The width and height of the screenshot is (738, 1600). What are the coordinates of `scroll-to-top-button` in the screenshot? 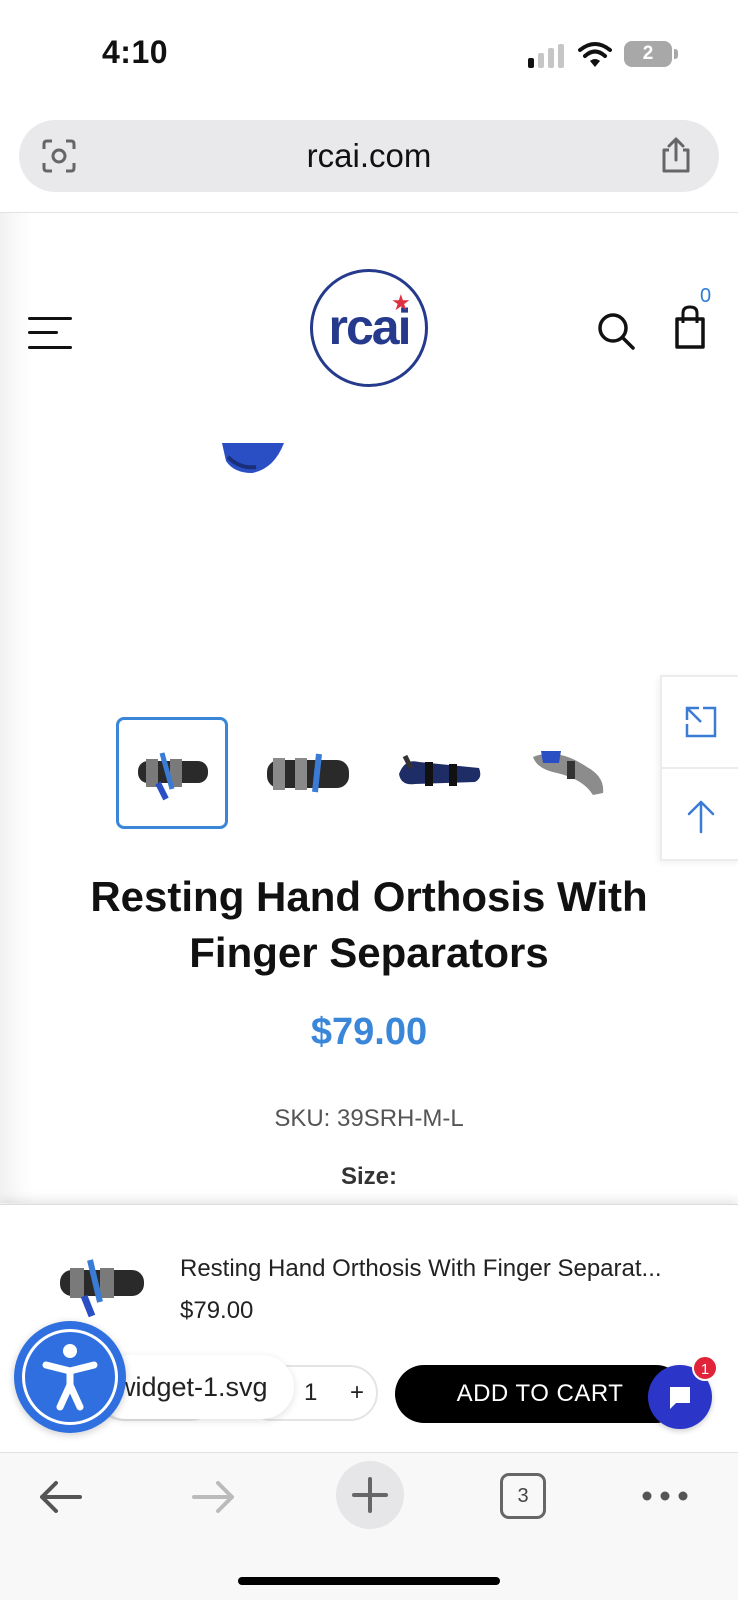 It's located at (700, 816).